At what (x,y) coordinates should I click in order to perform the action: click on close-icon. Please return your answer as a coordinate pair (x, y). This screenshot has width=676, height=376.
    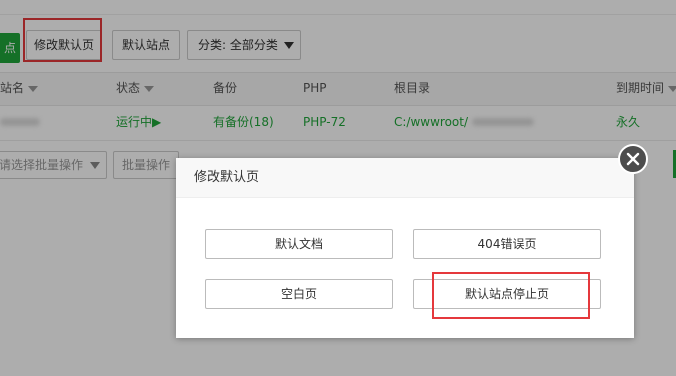
    Looking at the image, I should click on (633, 159).